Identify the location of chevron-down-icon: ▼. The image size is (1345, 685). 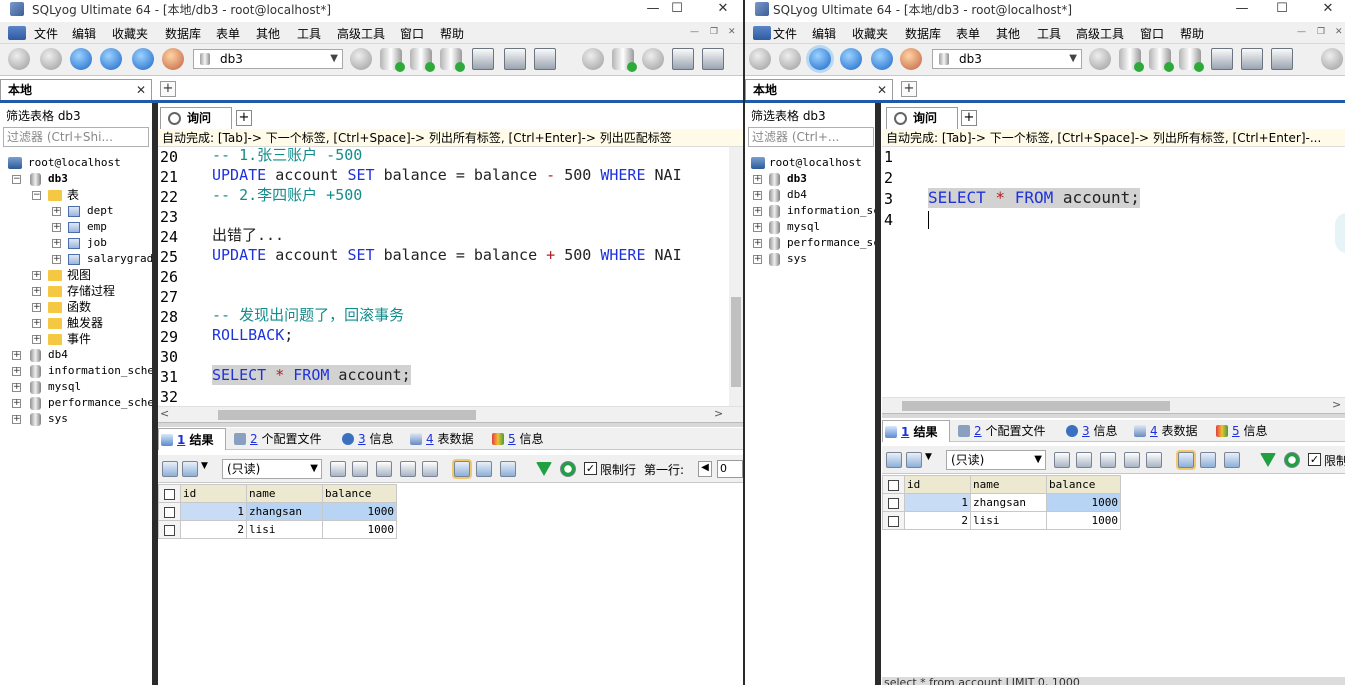
(928, 457).